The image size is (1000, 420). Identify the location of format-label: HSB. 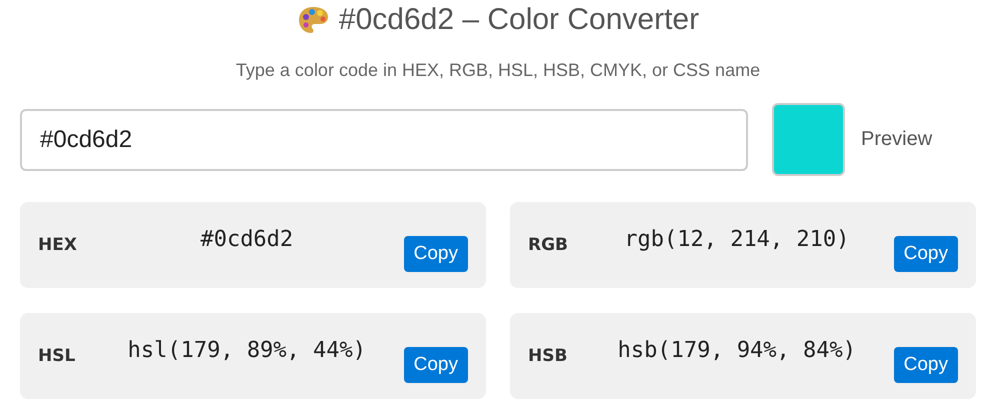
(548, 356).